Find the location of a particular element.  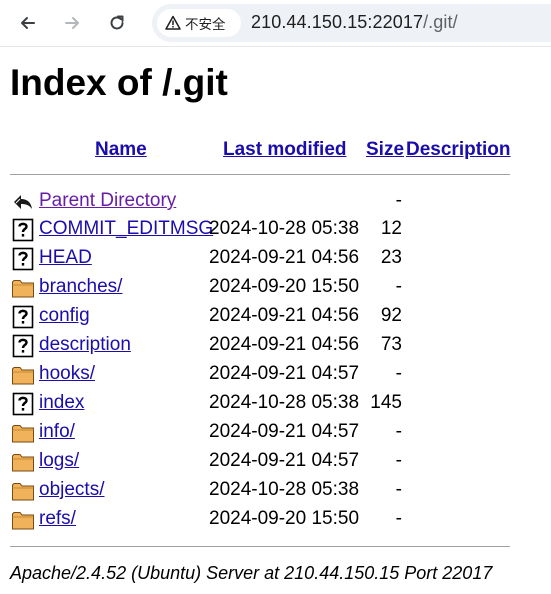

entry-link: config is located at coordinates (64, 316).